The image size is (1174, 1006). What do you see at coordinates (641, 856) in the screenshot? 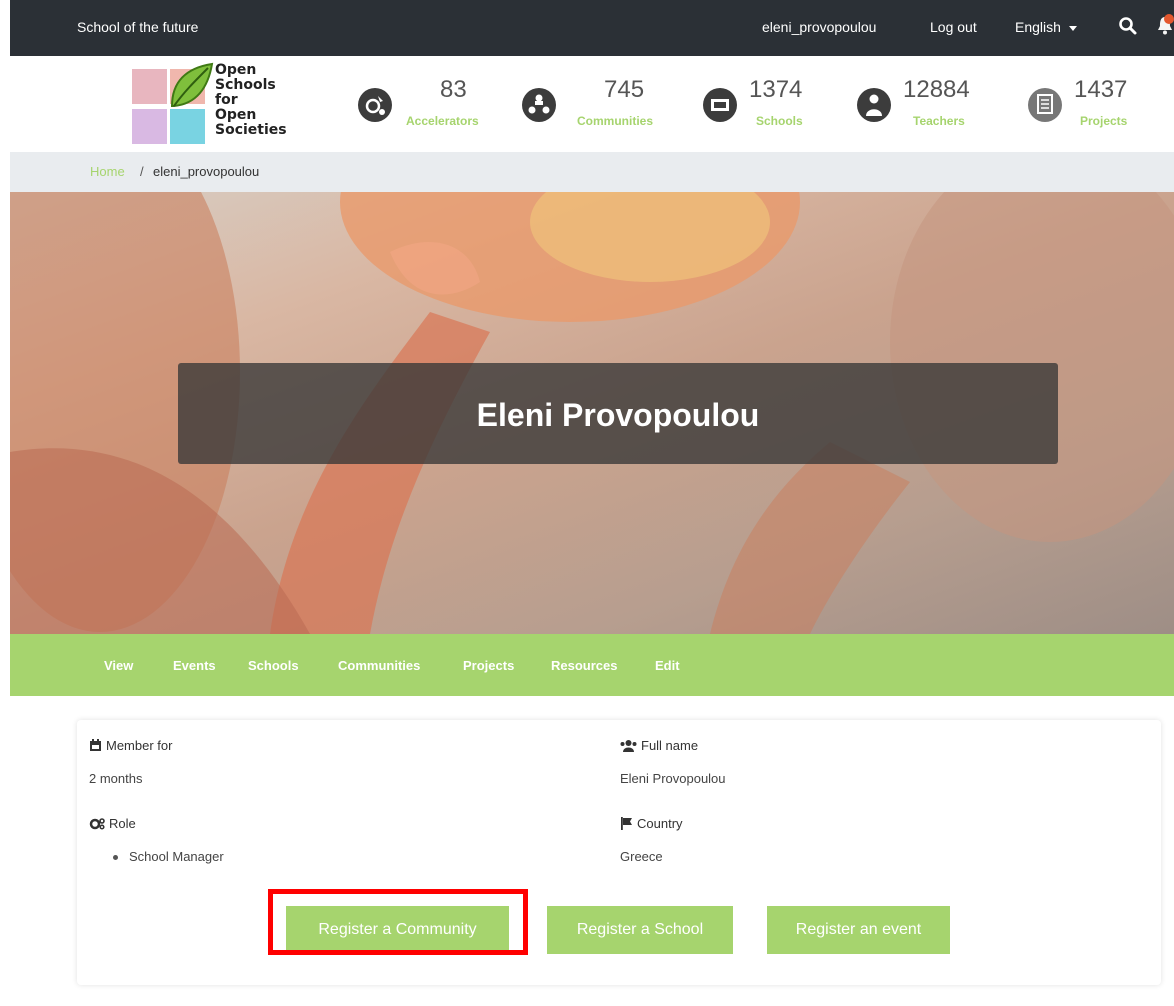
I see `country-value: Greece` at bounding box center [641, 856].